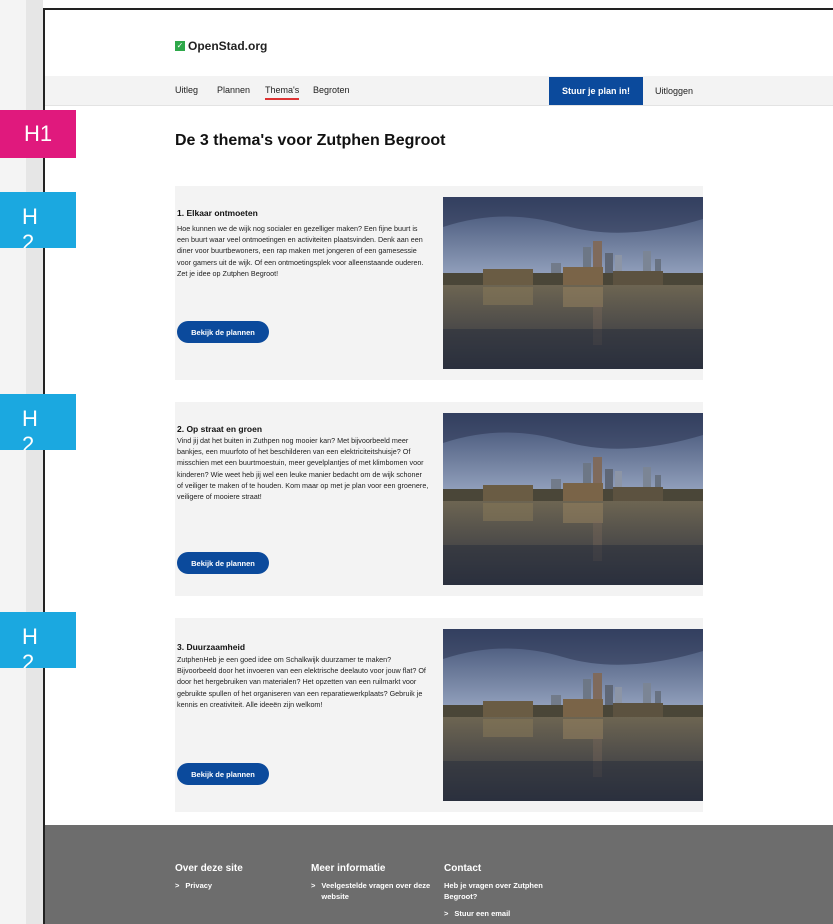  I want to click on h1-annotation-badge: H1, so click(38, 134).